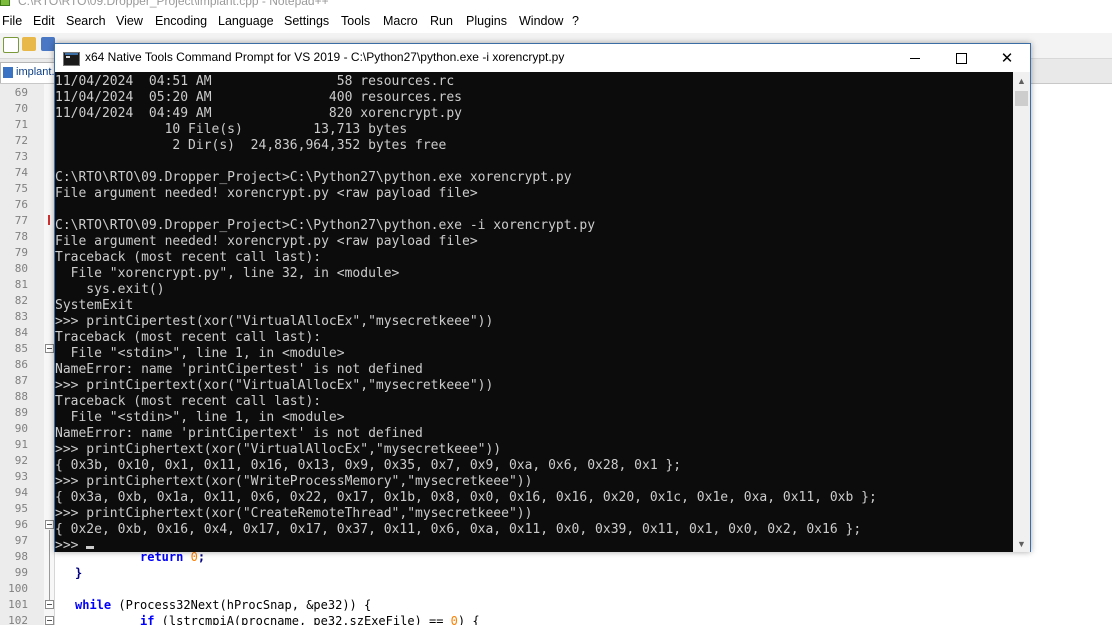 The width and height of the screenshot is (1112, 625). I want to click on menu-tools: Tools, so click(355, 21).